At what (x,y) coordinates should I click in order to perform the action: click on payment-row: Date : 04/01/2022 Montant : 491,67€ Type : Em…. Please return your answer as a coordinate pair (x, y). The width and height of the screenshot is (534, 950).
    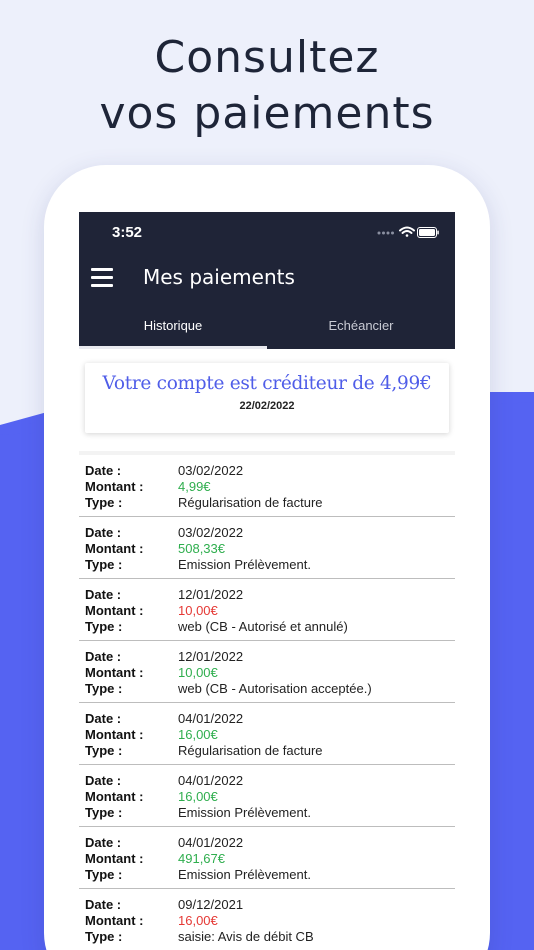
    Looking at the image, I should click on (267, 858).